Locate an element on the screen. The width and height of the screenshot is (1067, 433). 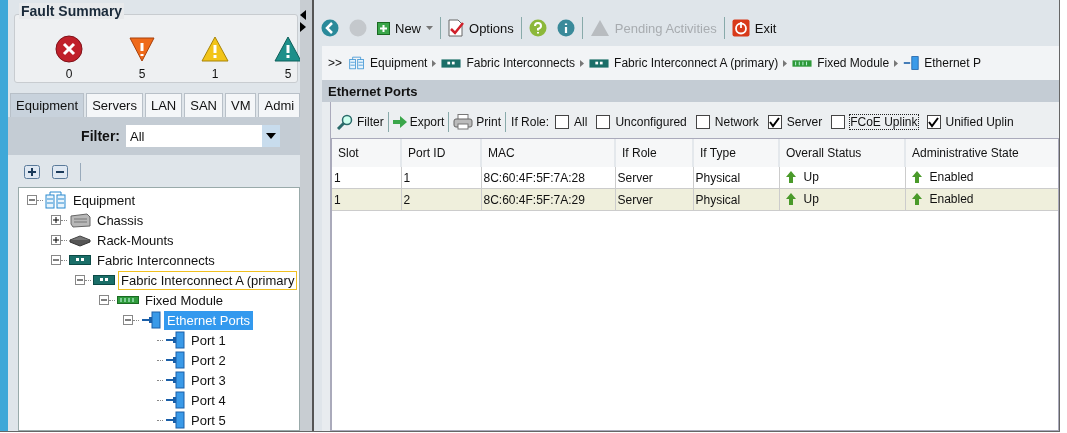
tree-item: Chassis is located at coordinates (120, 220).